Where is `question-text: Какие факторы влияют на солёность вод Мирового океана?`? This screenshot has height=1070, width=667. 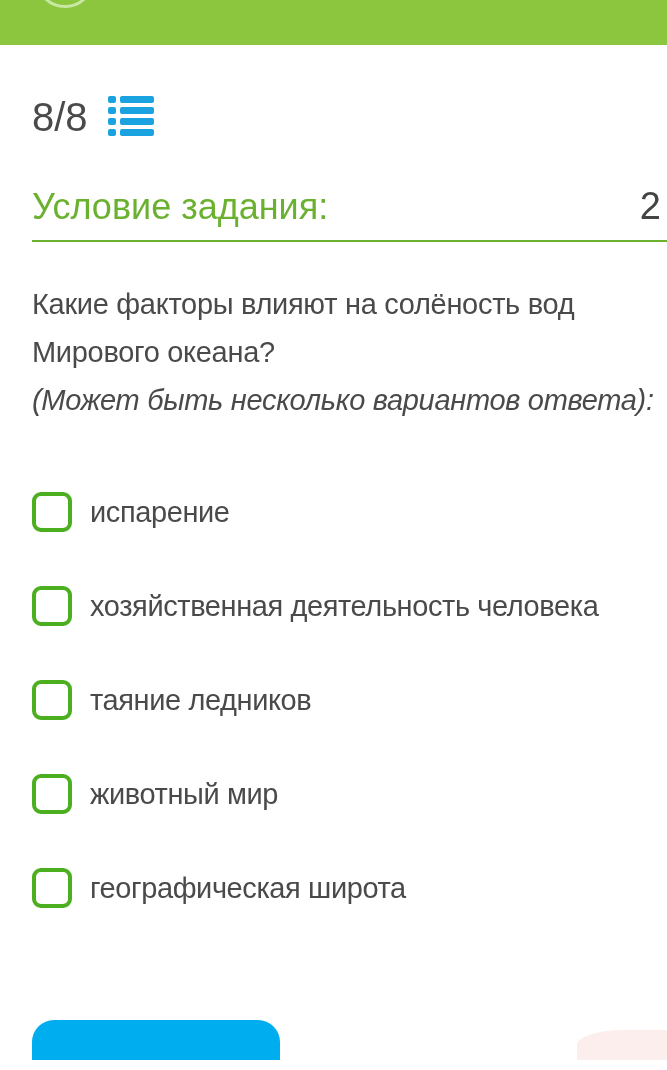 question-text: Какие факторы влияют на солёность вод Мирового океана? is located at coordinates (303, 328).